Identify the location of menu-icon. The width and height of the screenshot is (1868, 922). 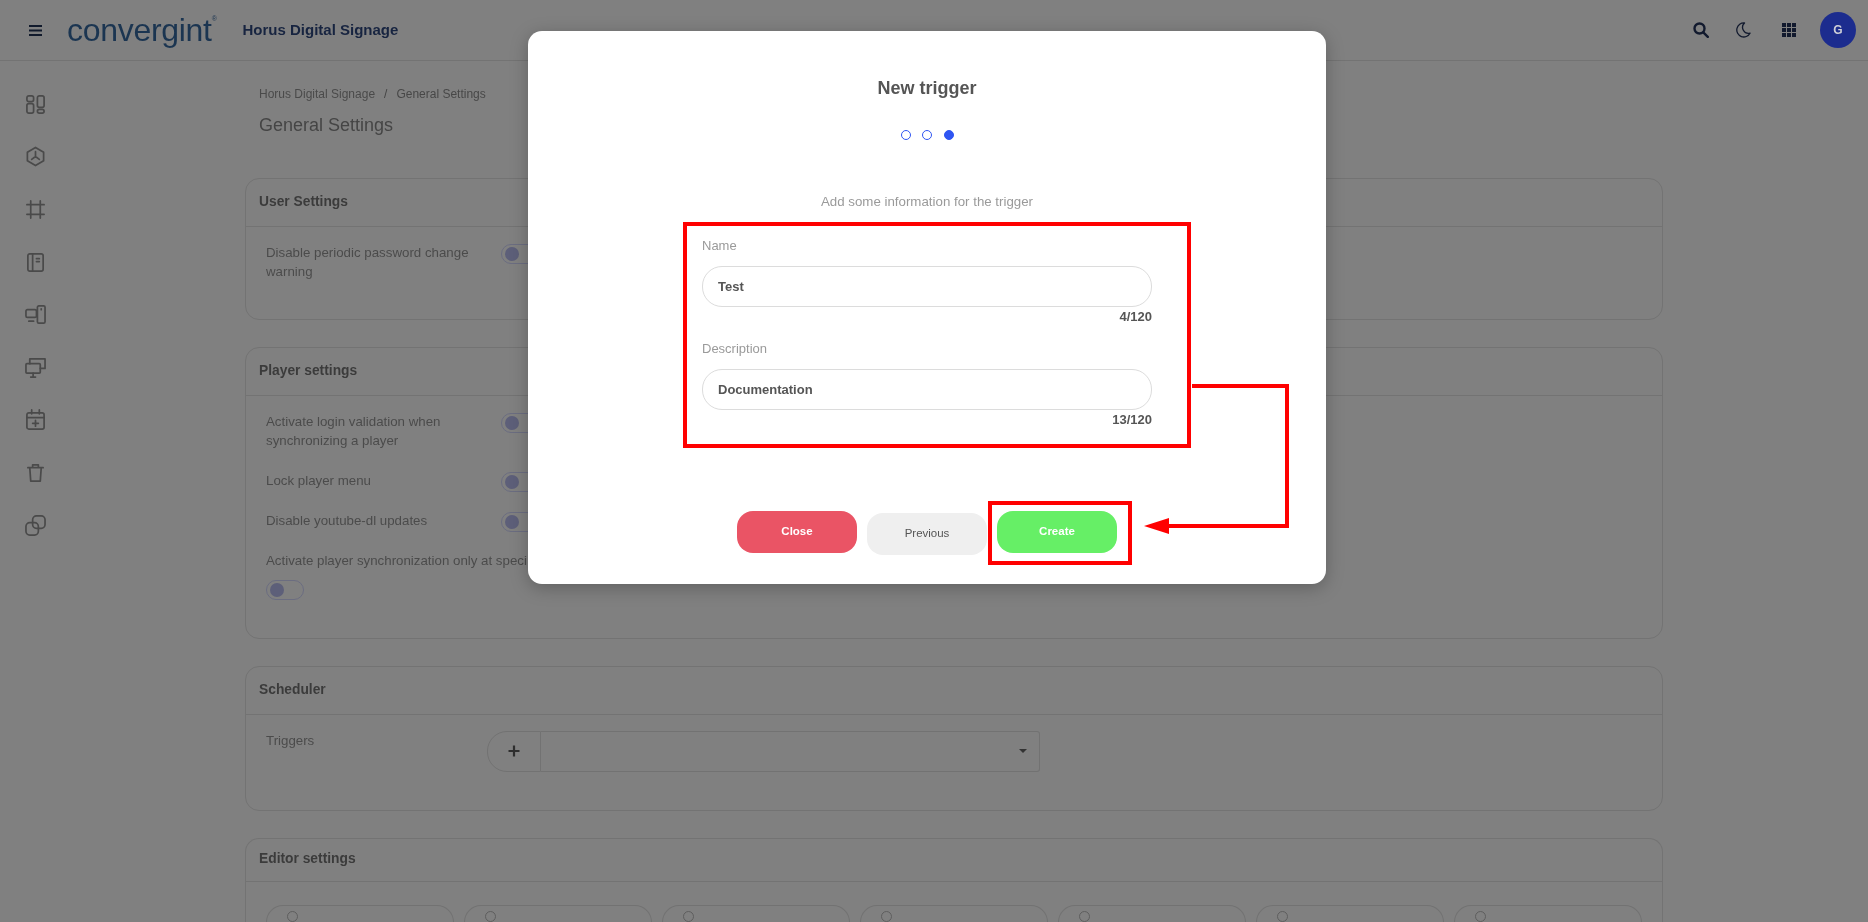
(35, 30).